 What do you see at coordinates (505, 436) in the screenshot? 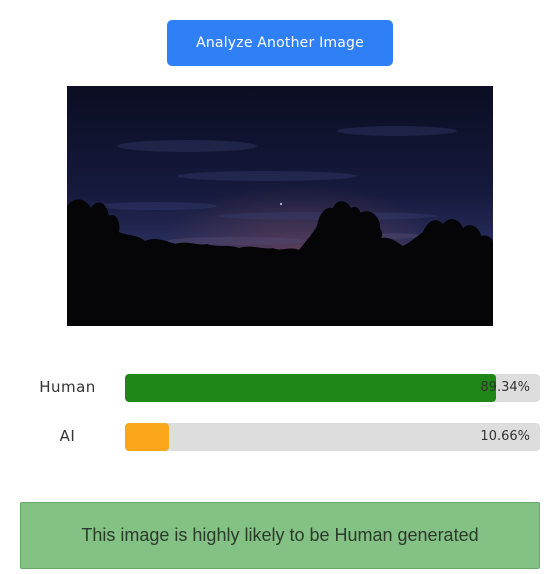
I see `ai-percentage: 10.66%` at bounding box center [505, 436].